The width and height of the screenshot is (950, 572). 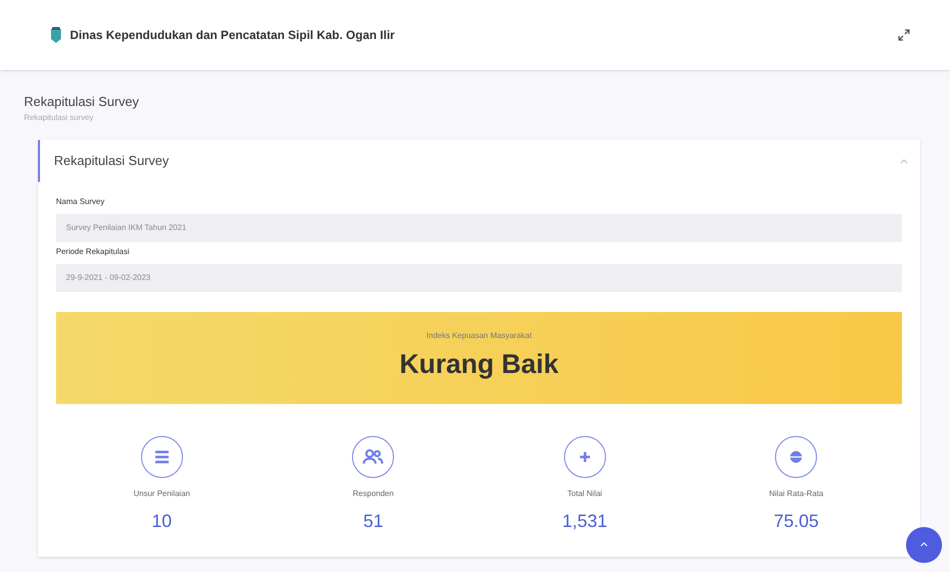 What do you see at coordinates (479, 336) in the screenshot?
I see `index-label: Indeks Kepuasan Masyarakat` at bounding box center [479, 336].